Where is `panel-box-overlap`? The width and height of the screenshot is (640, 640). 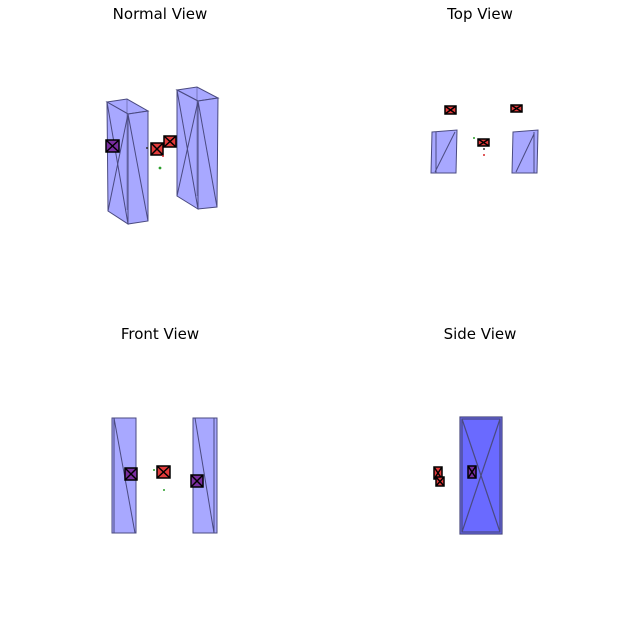
panel-box-overlap is located at coordinates (481, 475).